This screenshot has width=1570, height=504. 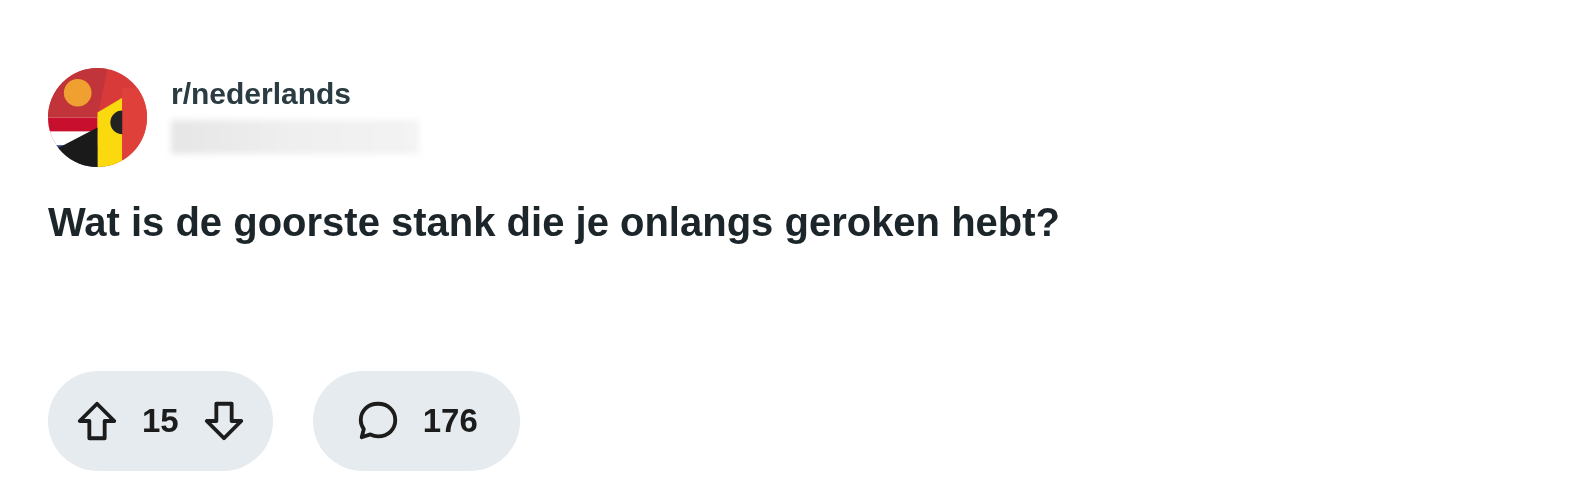 What do you see at coordinates (160, 421) in the screenshot?
I see `vote-count: 15` at bounding box center [160, 421].